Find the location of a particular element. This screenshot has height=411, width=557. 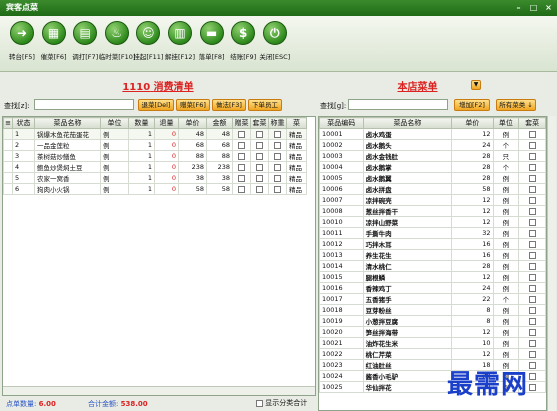

menu-row: 10005 卤水鹅翼 28 例 is located at coordinates (432, 178).